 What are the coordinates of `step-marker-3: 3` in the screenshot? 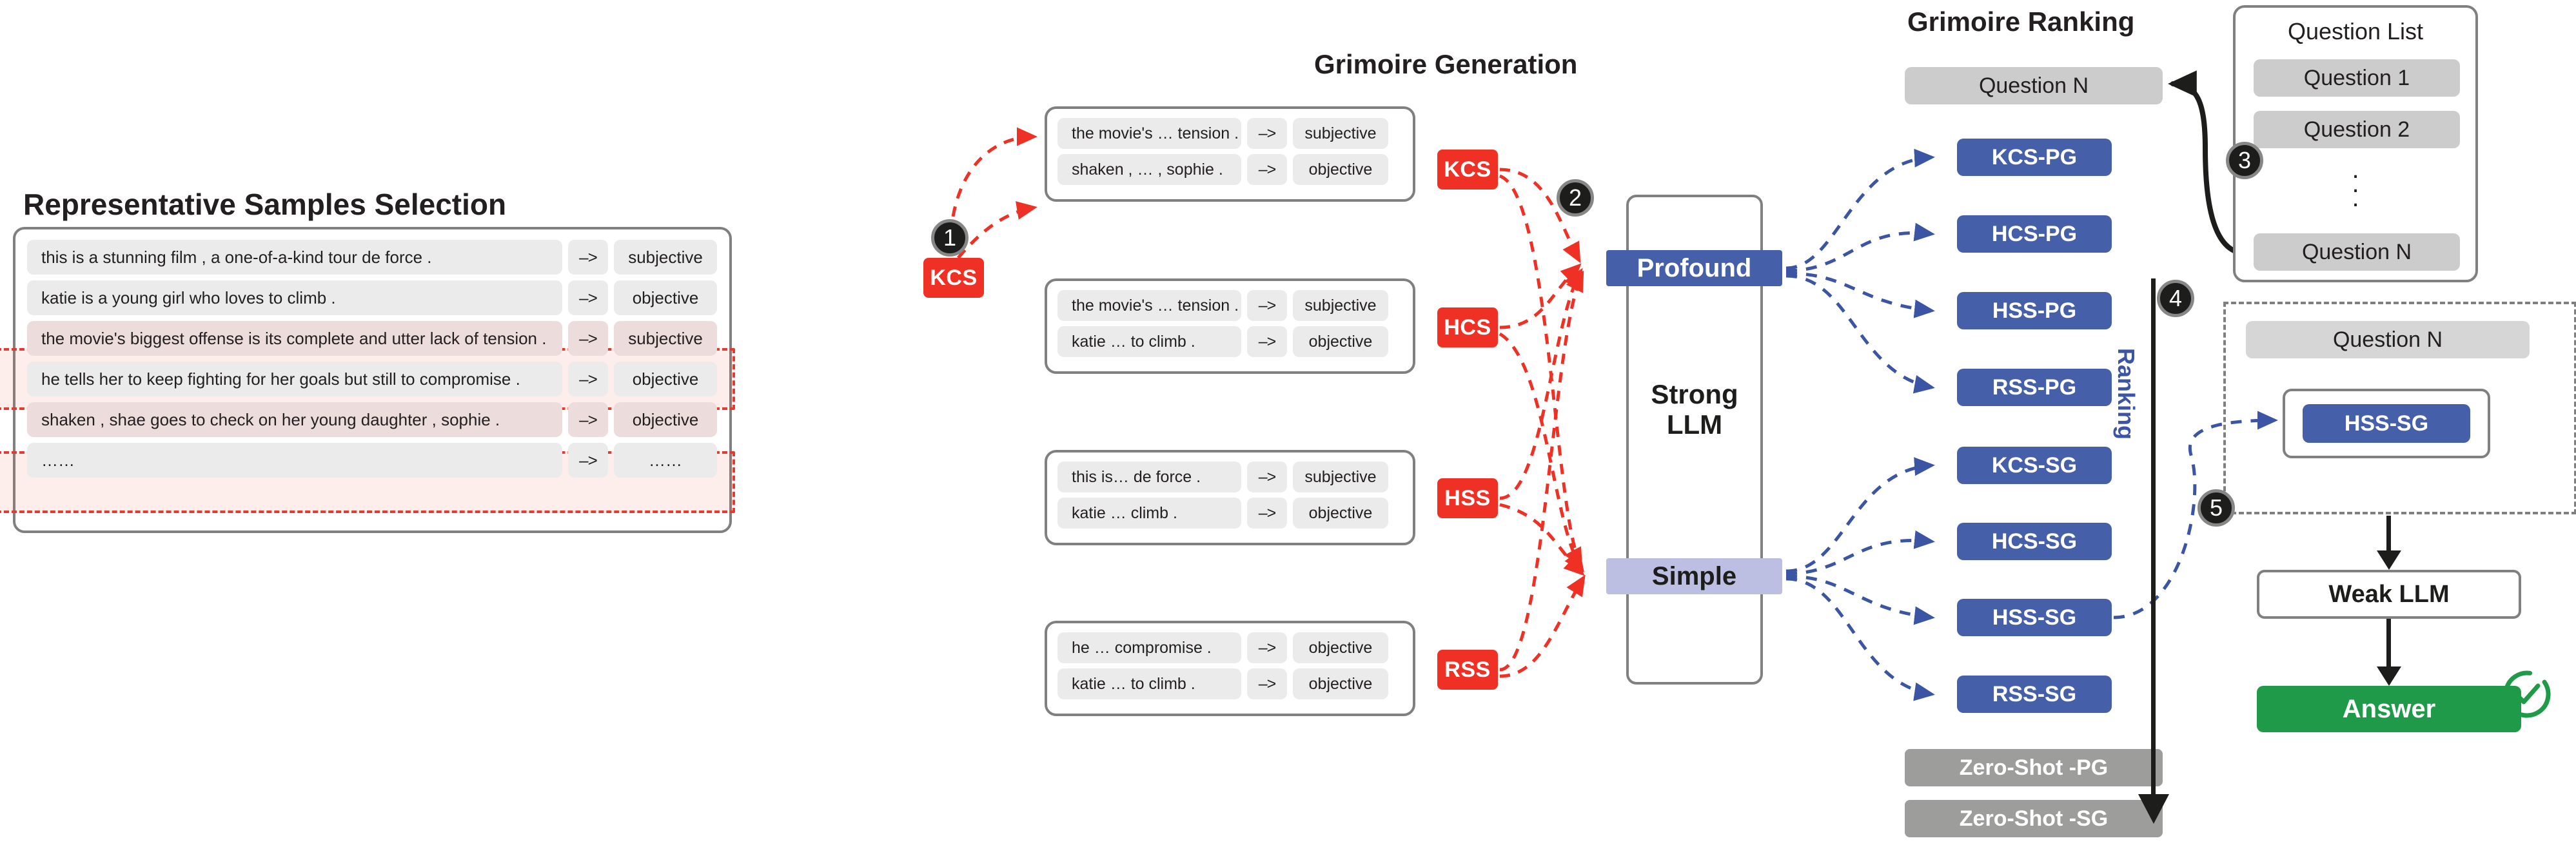 It's located at (2244, 160).